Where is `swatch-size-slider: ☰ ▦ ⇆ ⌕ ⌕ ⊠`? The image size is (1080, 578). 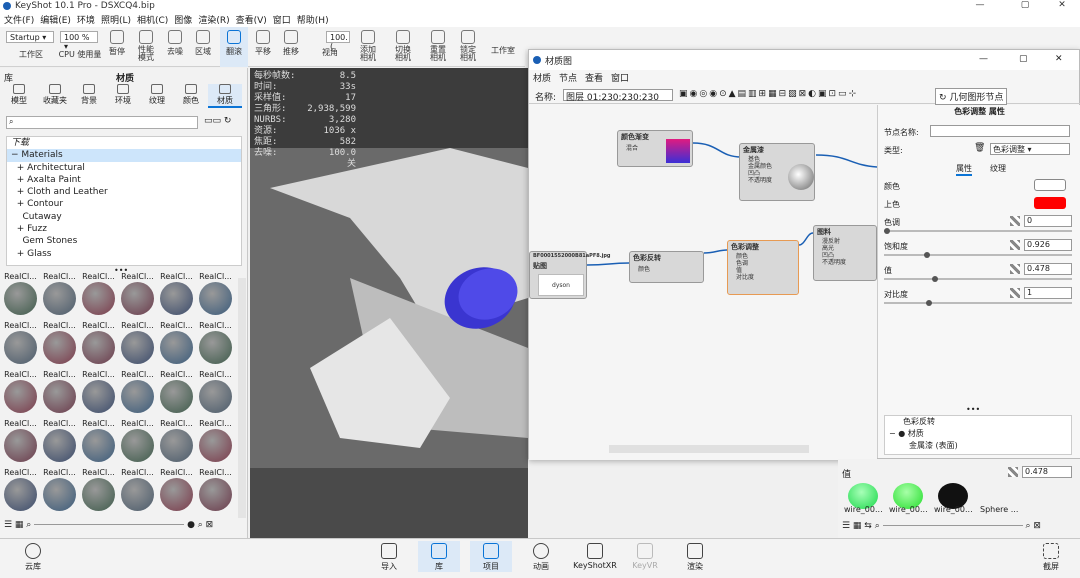
swatch-size-slider: ☰ ▦ ⇆ ⌕ ⌕ ⊠ is located at coordinates (960, 526).